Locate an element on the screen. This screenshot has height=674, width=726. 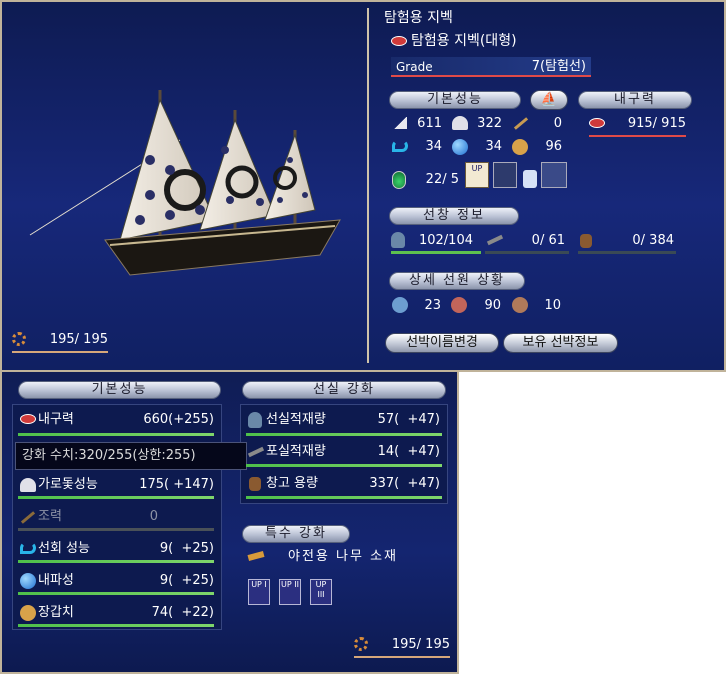
detail-value-3: 10 is located at coordinates (552, 305).